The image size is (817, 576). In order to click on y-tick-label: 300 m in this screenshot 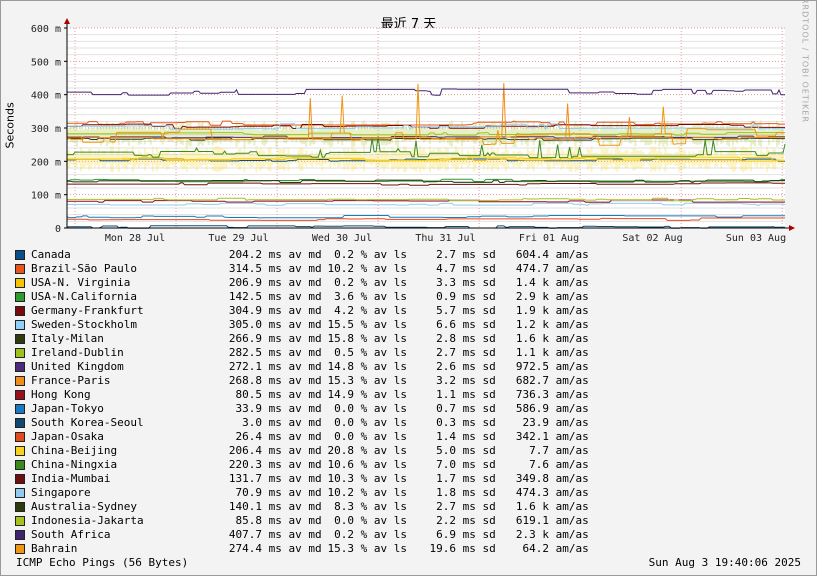, I will do `click(46, 129)`.